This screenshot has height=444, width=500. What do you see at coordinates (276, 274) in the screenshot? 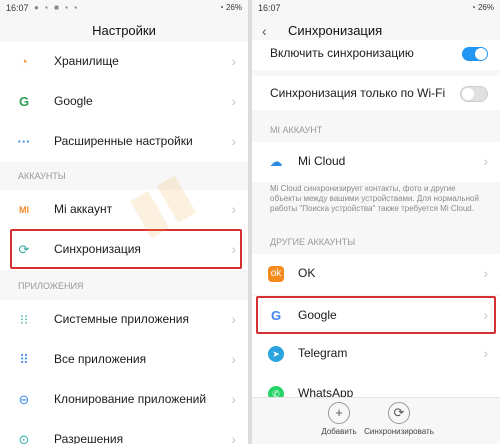
I see `ok-icon: ok` at bounding box center [276, 274].